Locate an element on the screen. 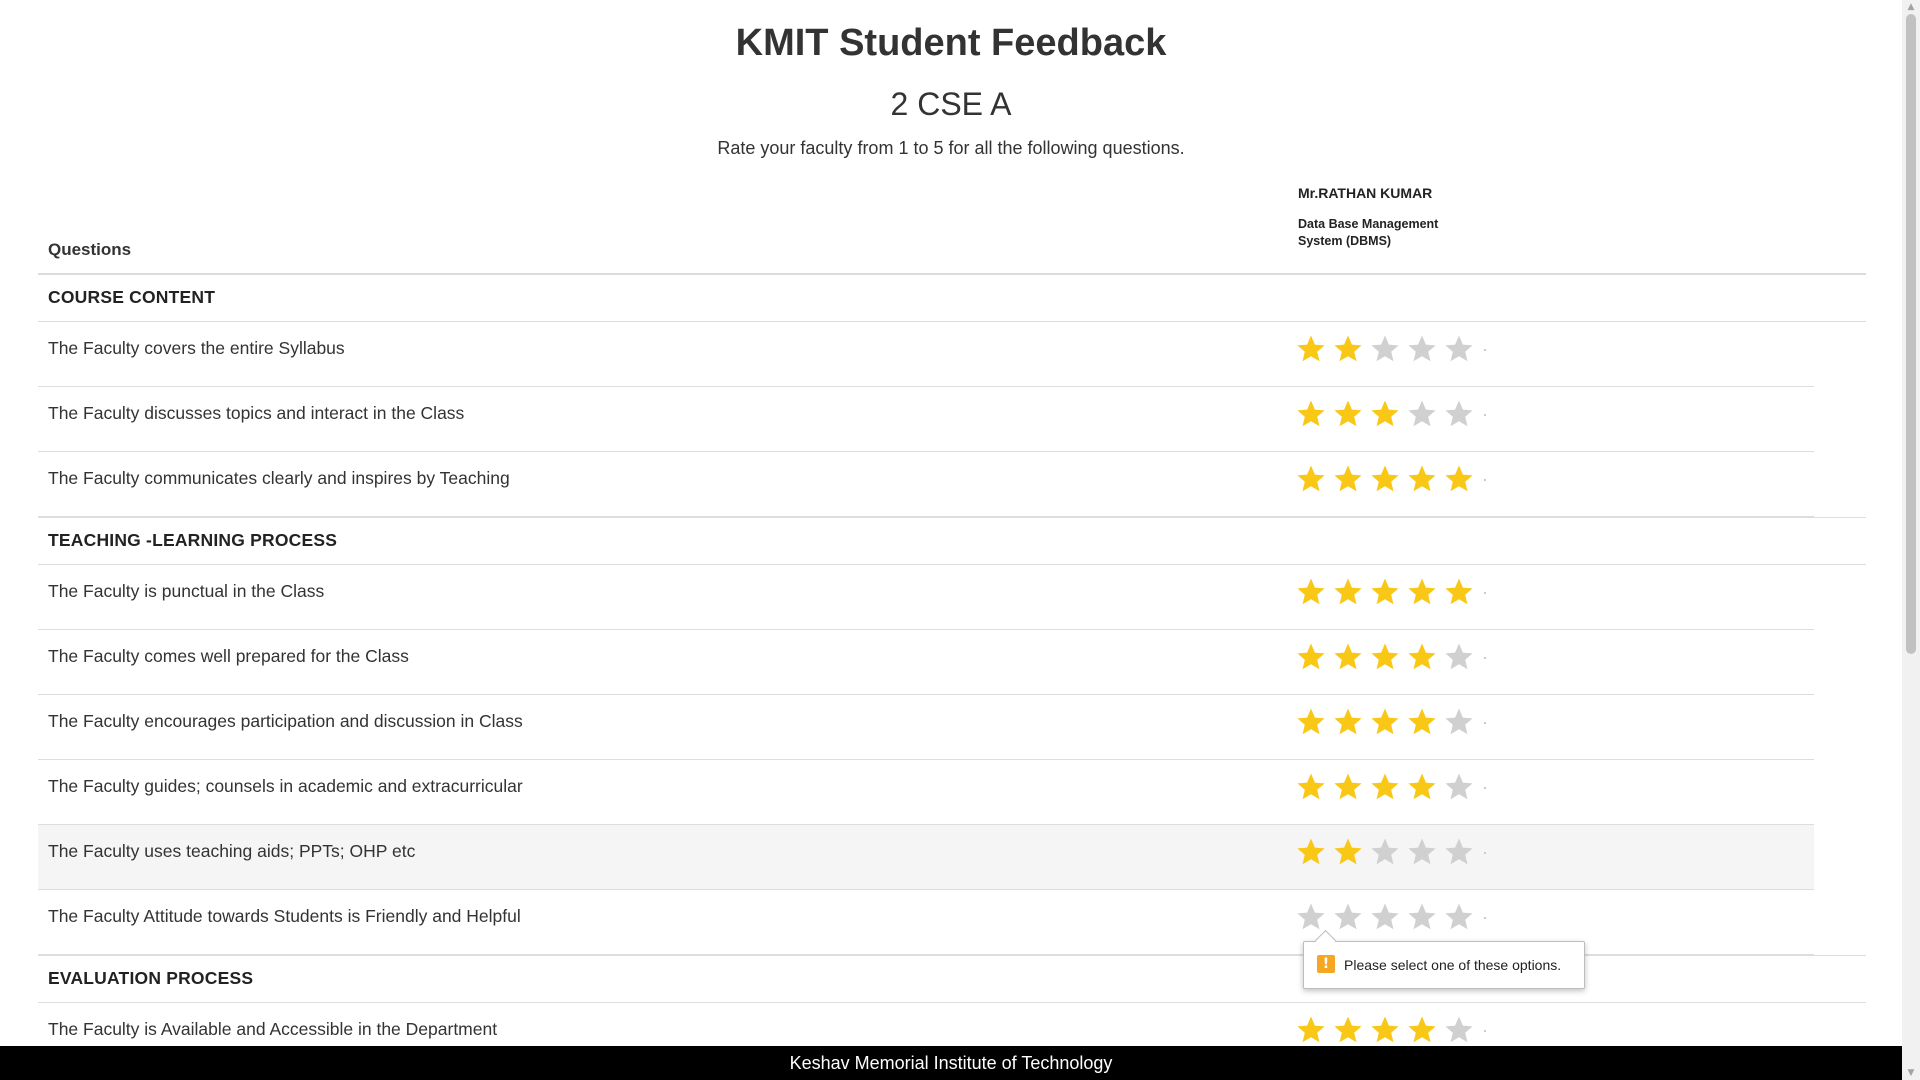 This screenshot has height=1080, width=1920. validation-tooltip: ! Please select one of these options. is located at coordinates (1444, 965).